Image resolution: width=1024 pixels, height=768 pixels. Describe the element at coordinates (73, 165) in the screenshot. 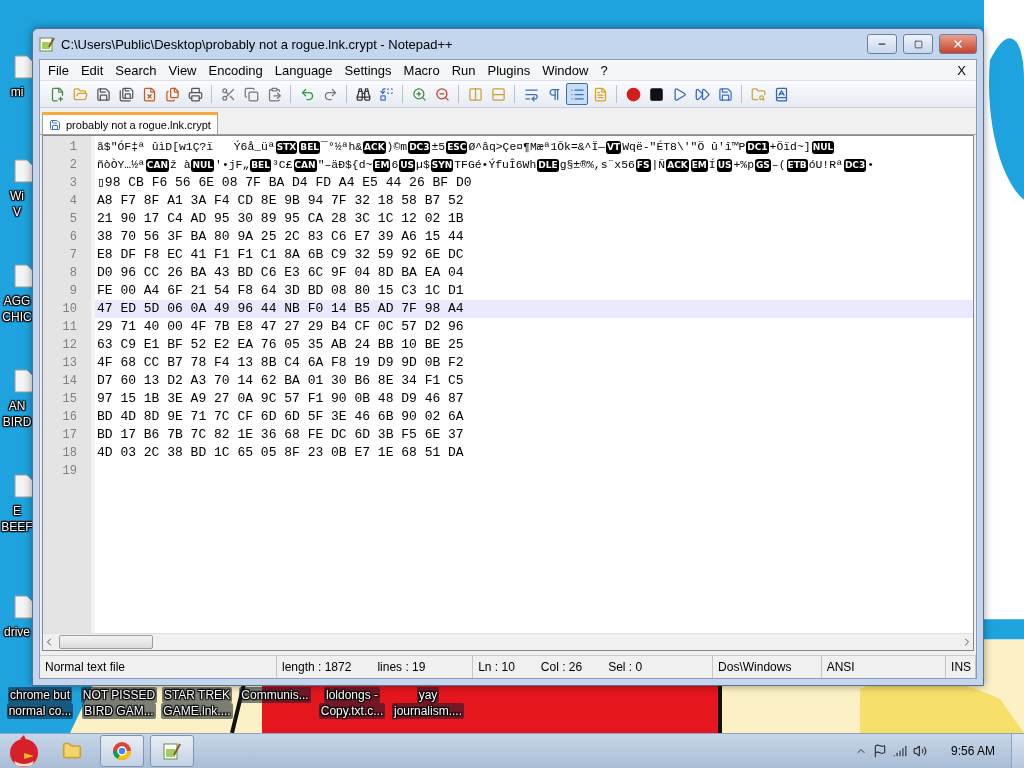

I see `line-number: 2` at that location.